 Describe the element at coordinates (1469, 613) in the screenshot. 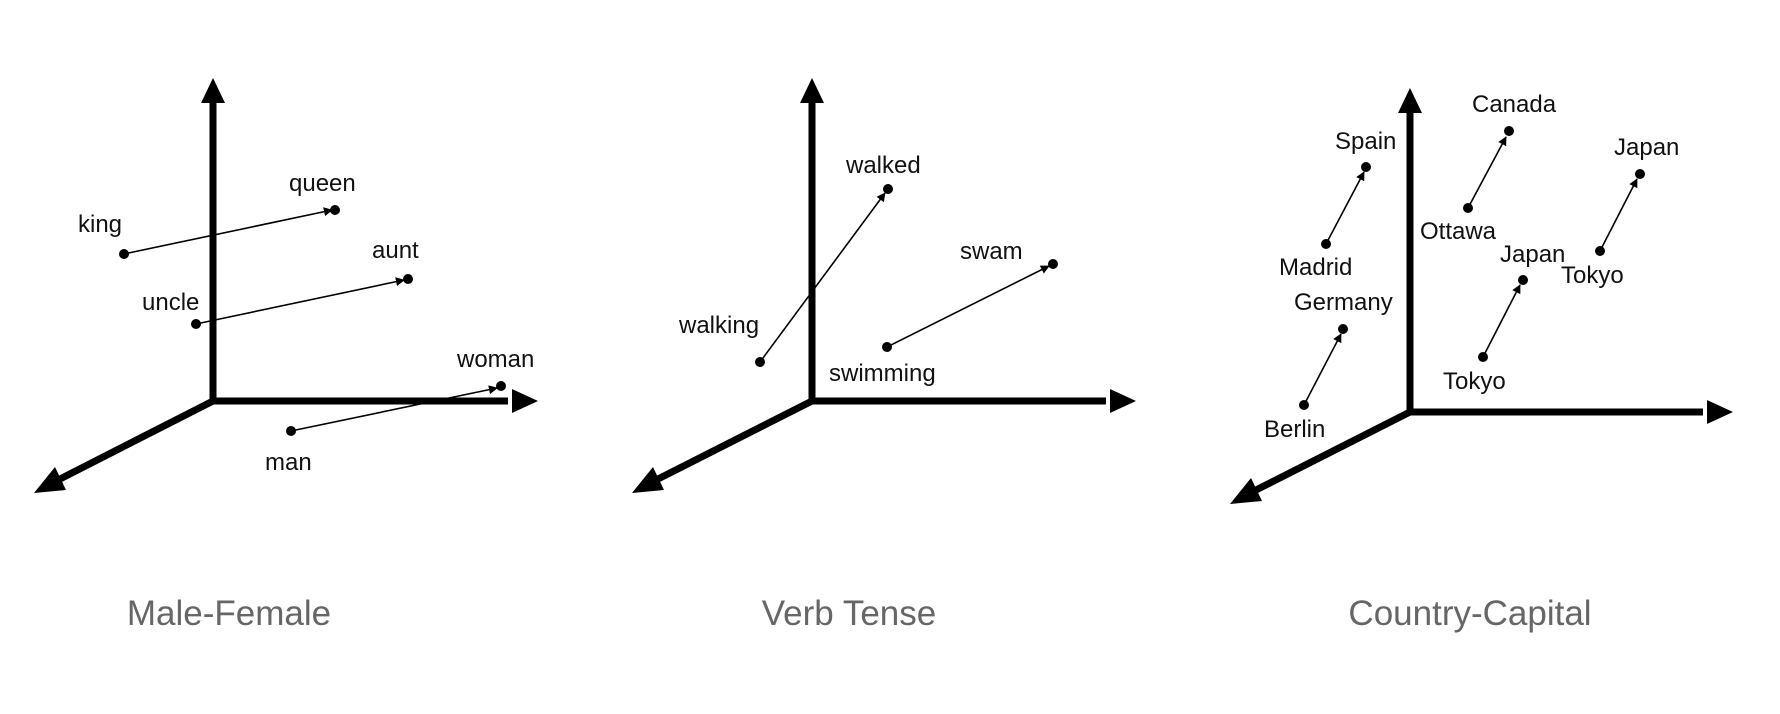

I see `panel-caption: Country-Capital` at that location.